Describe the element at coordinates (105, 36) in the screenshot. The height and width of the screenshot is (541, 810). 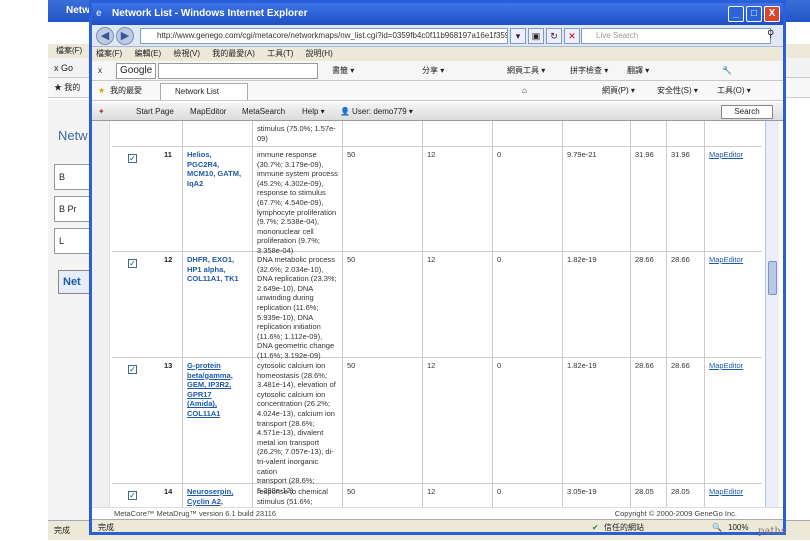
I see `back-button: ◀` at that location.